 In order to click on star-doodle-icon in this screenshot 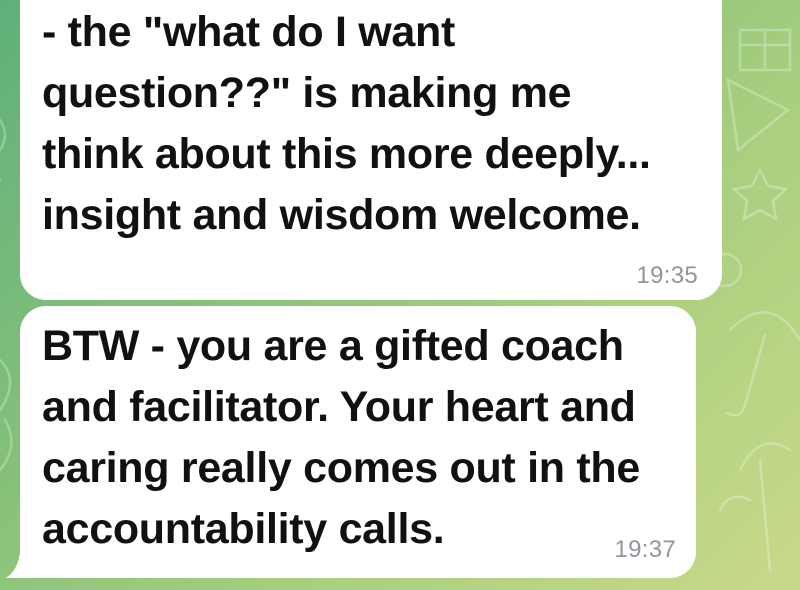, I will do `click(760, 194)`.